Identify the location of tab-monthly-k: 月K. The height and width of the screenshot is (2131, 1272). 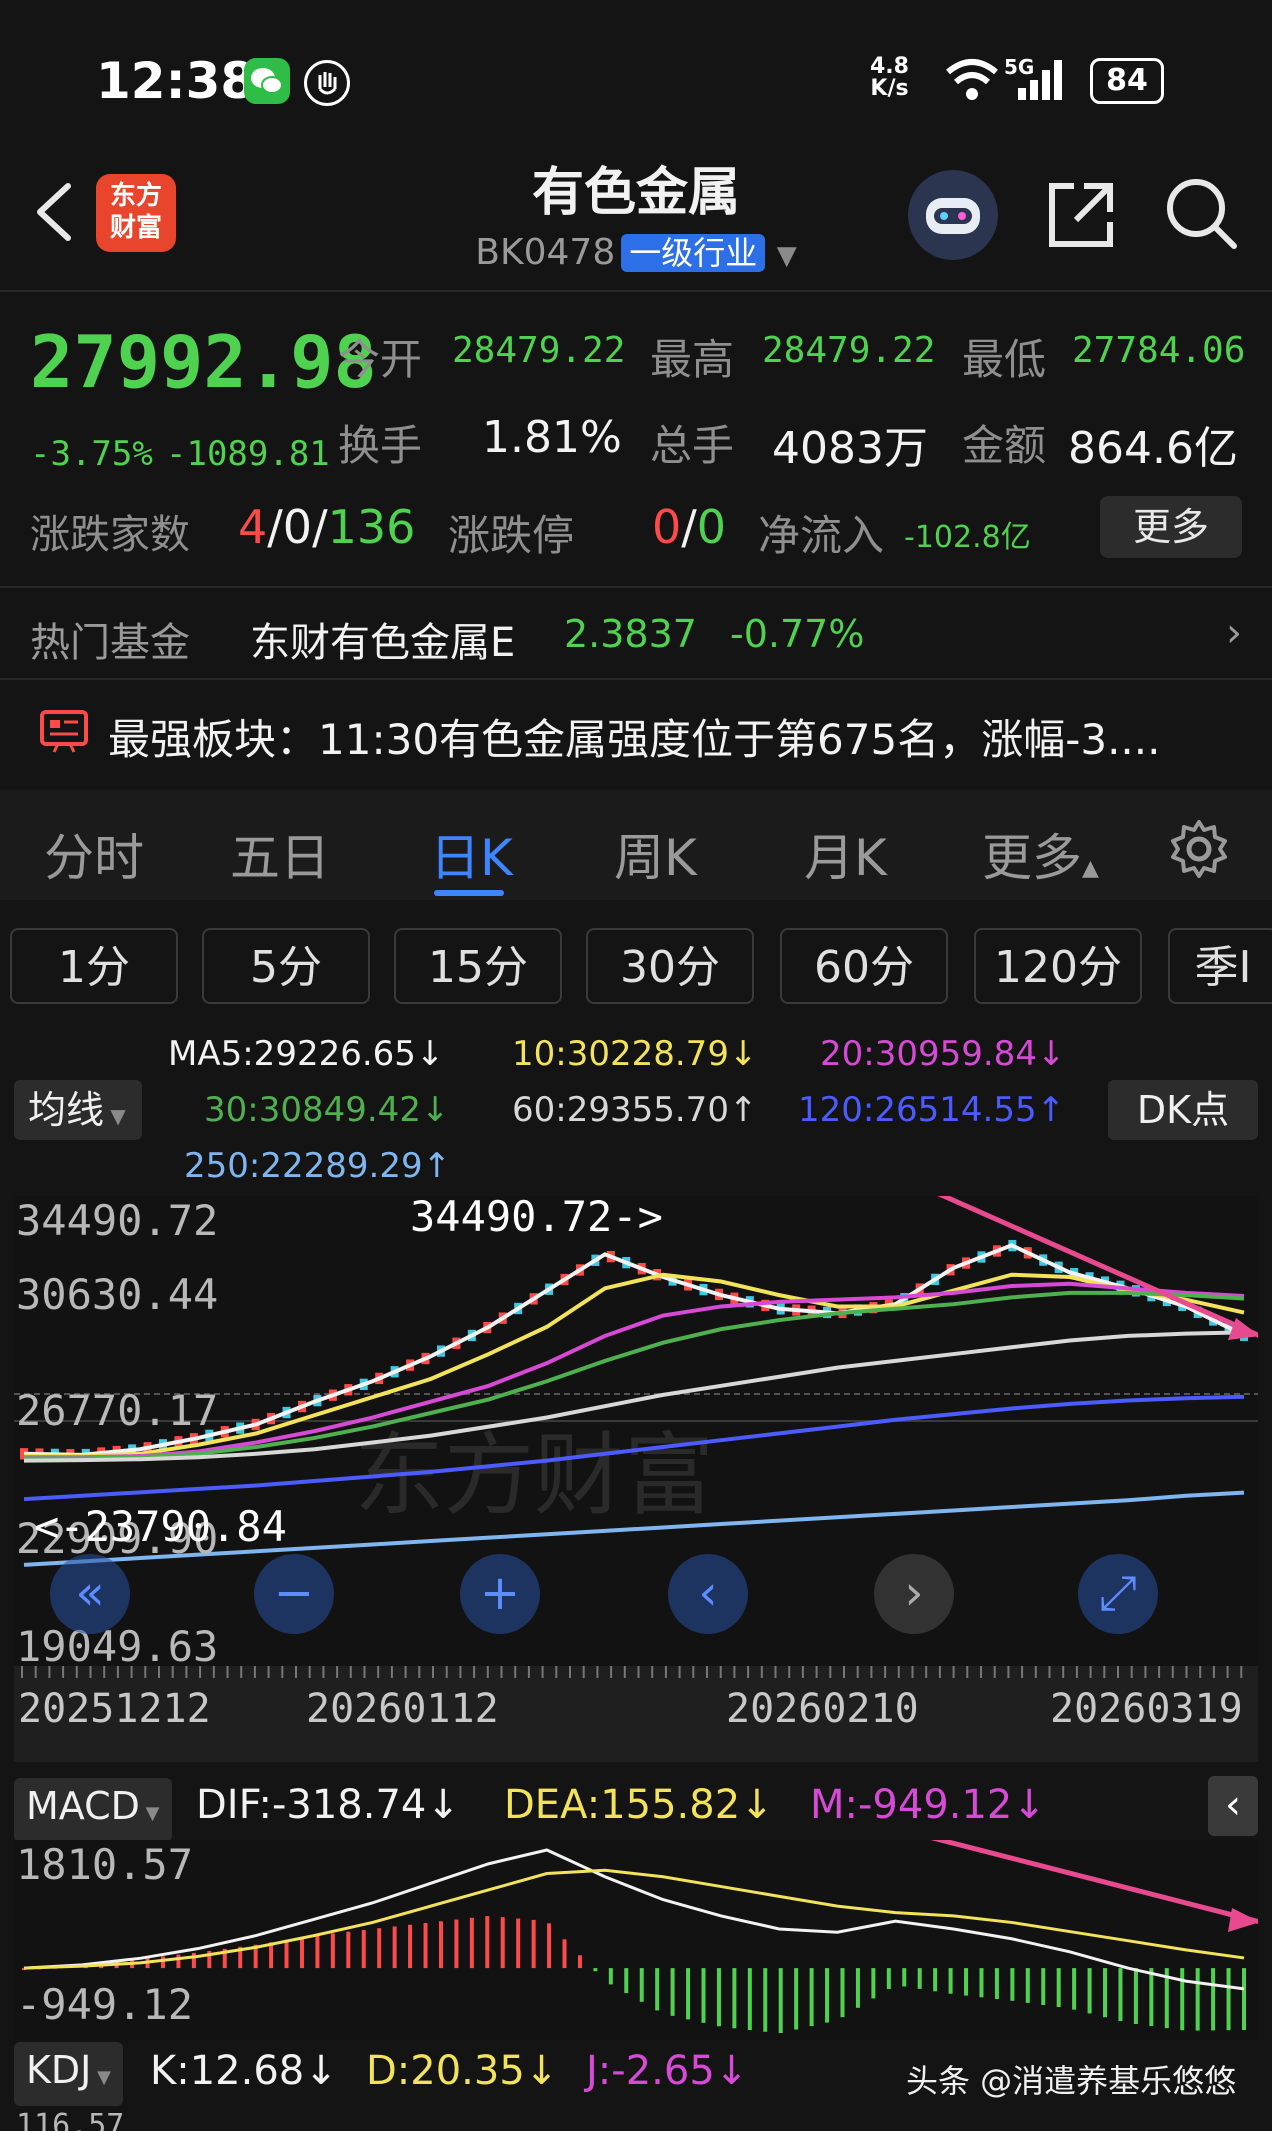
(845, 854).